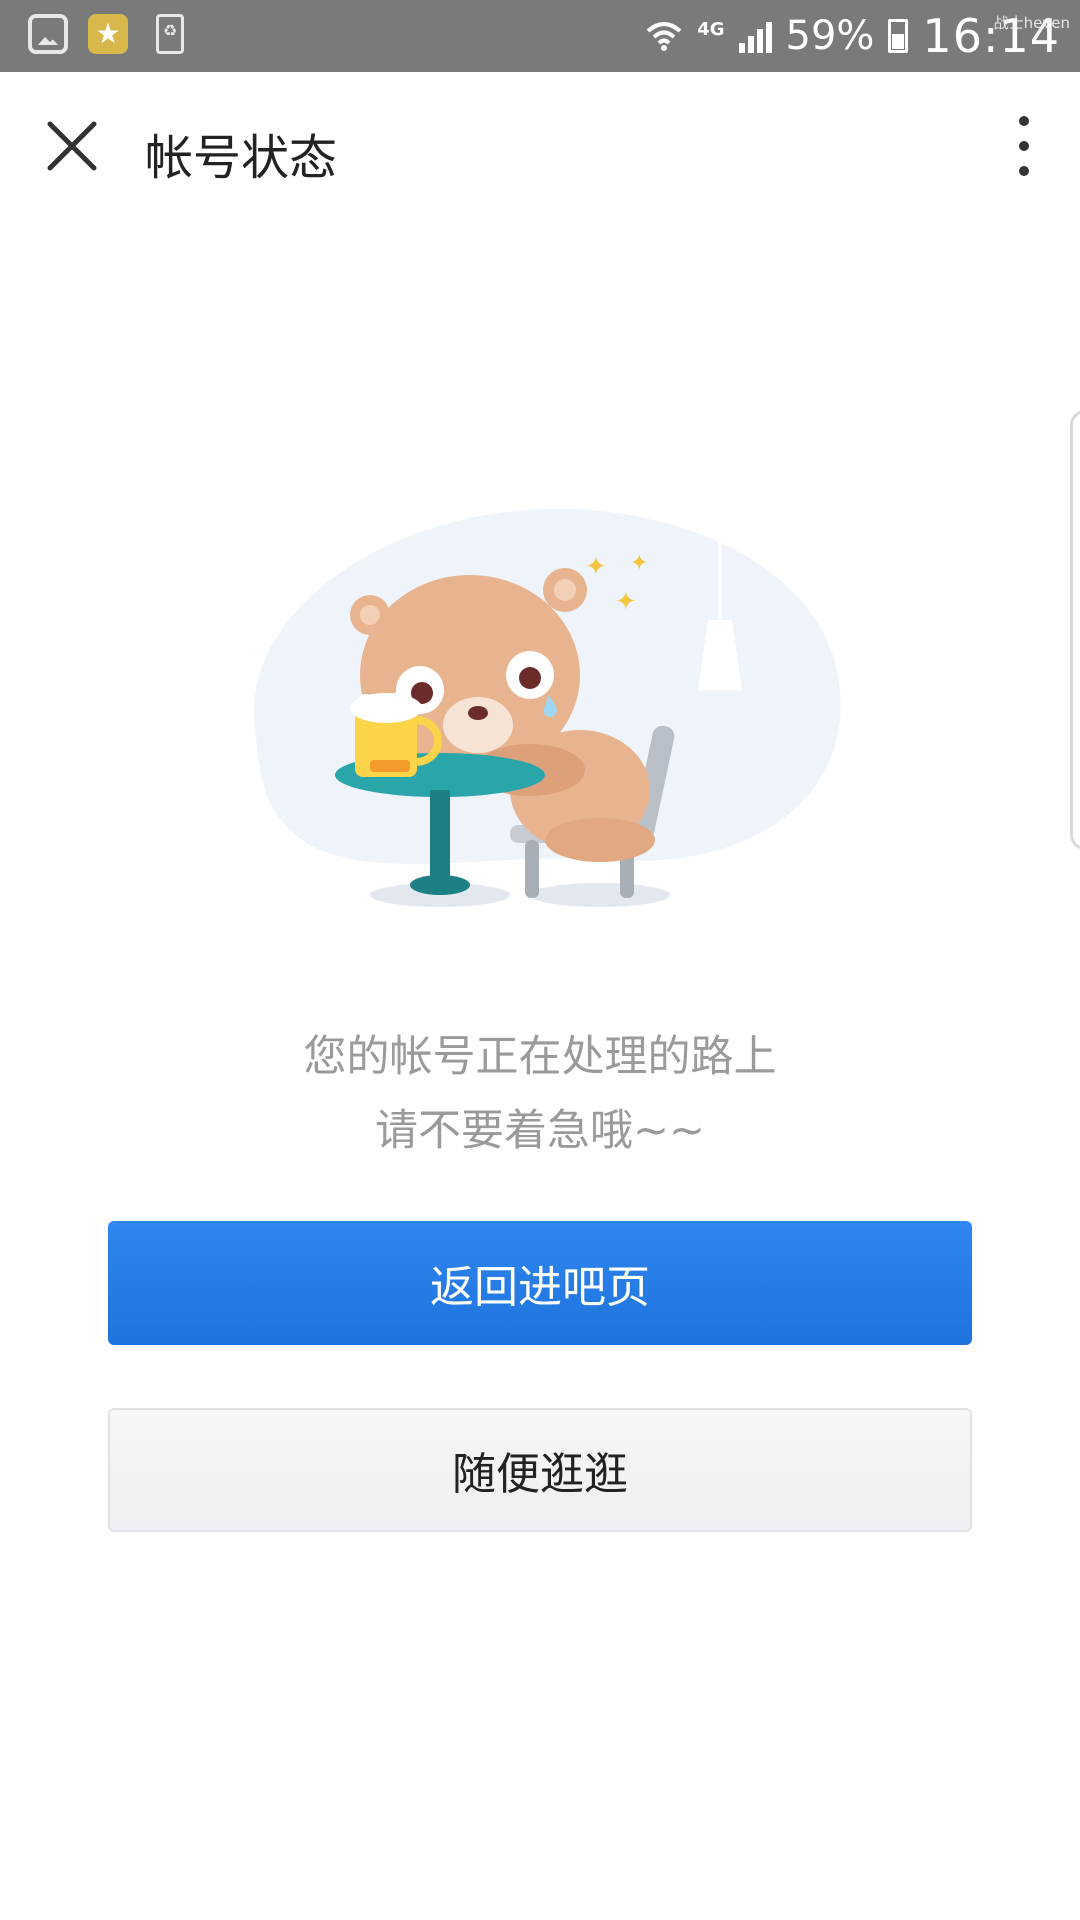 The height and width of the screenshot is (1920, 1080). I want to click on signal-icon, so click(755, 36).